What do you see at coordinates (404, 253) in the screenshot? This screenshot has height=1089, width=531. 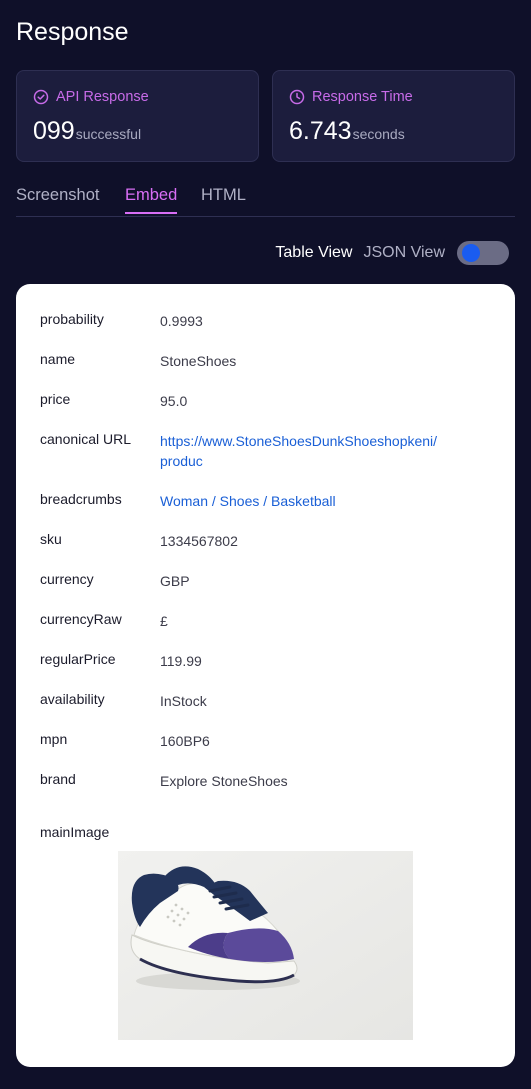 I see `json-view-option: JSON View` at bounding box center [404, 253].